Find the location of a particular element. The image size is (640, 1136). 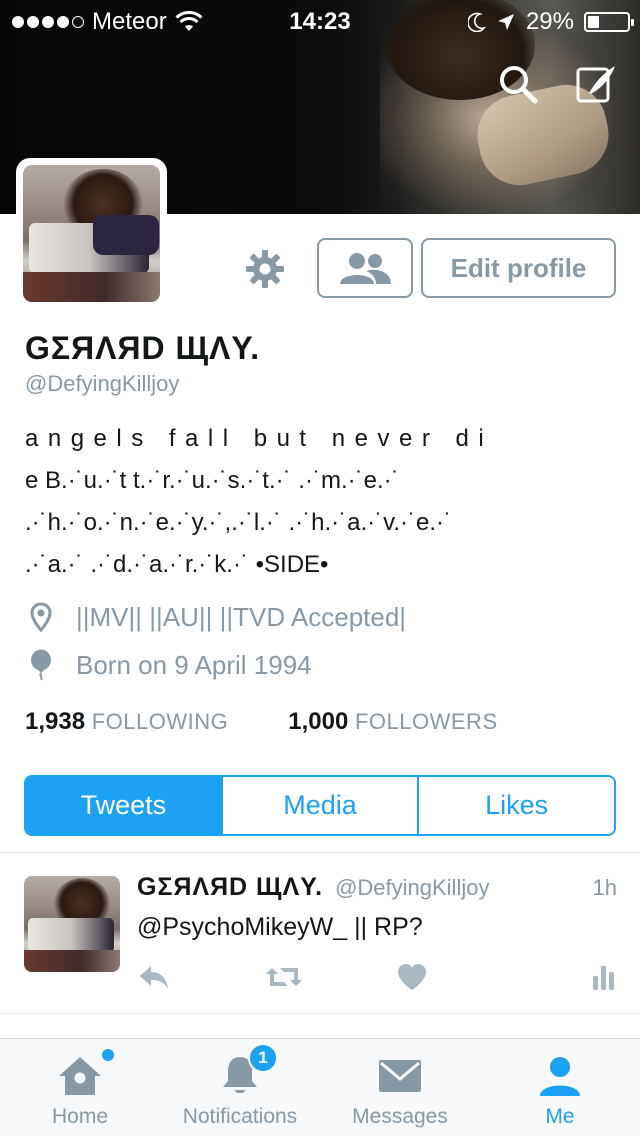

following-count: 1,938 FOLLOWING is located at coordinates (126, 722).